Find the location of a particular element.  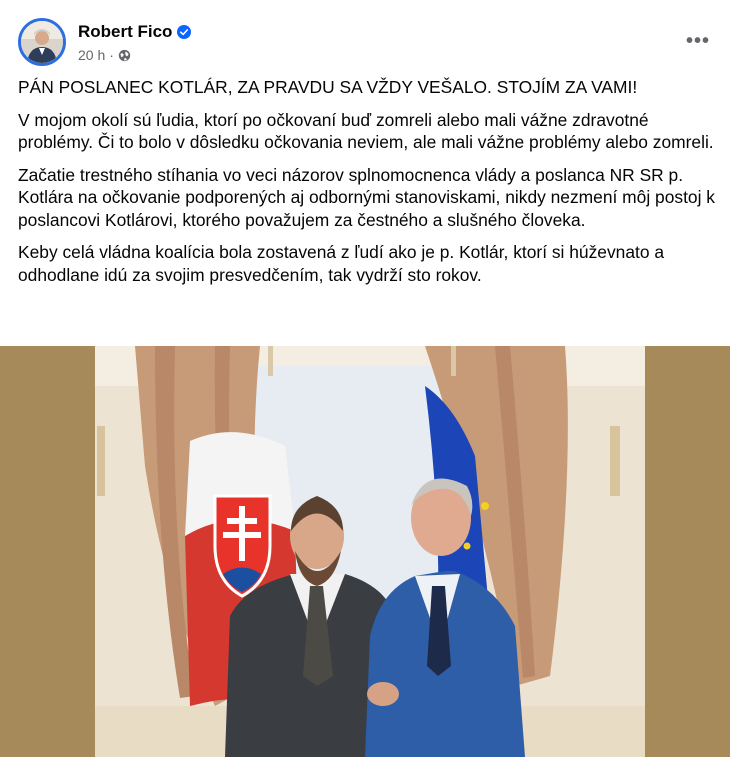

post-header: Robert Fico 20 h · ••• is located at coordinates (368, 42).